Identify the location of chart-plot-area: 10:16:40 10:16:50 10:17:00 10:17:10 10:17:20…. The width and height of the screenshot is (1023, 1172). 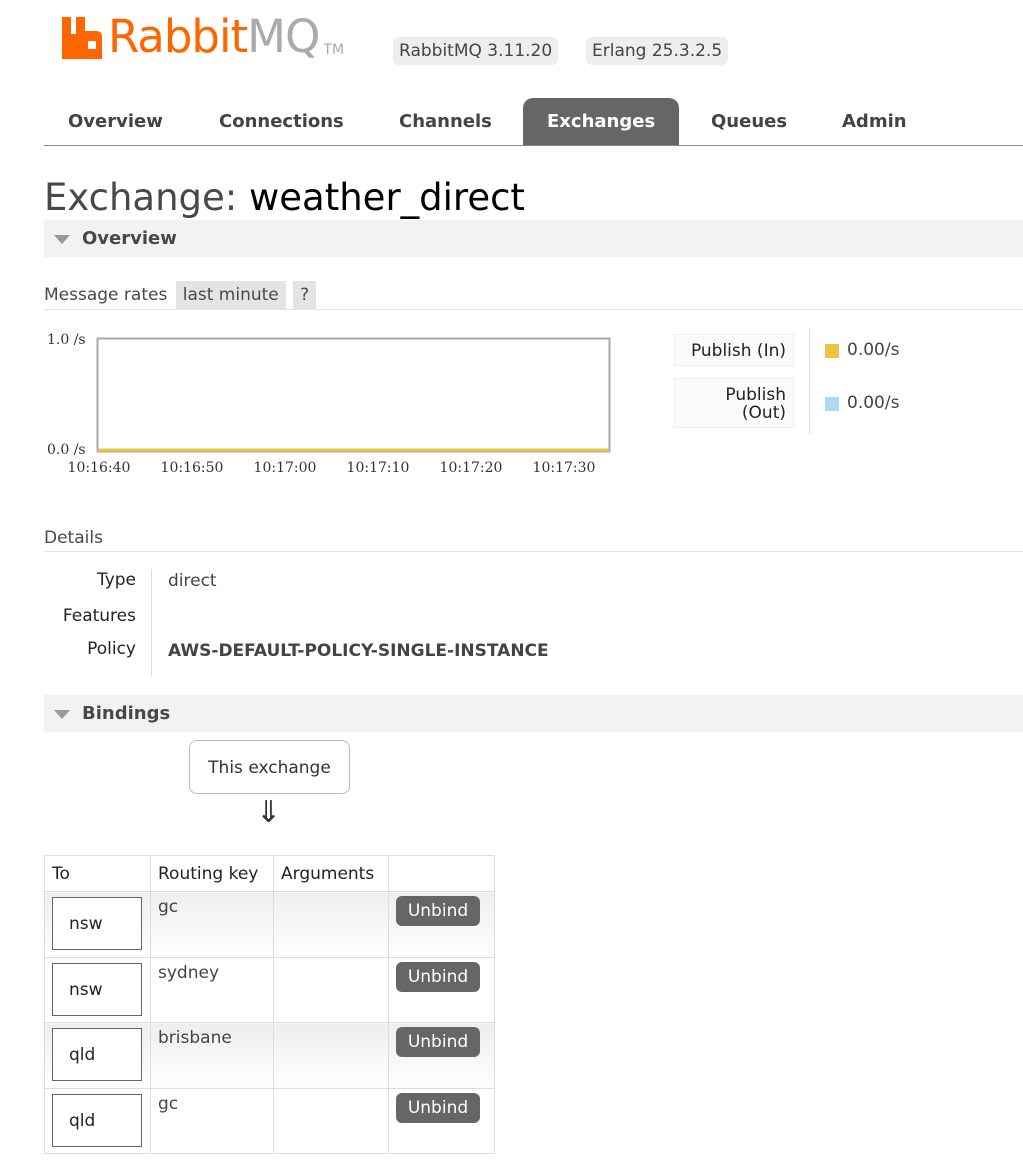
(339, 406).